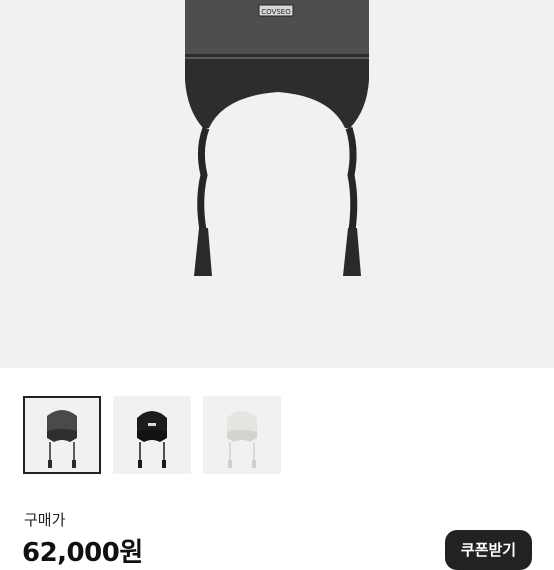 This screenshot has width=554, height=570. What do you see at coordinates (152, 435) in the screenshot?
I see `thumbnail-black` at bounding box center [152, 435].